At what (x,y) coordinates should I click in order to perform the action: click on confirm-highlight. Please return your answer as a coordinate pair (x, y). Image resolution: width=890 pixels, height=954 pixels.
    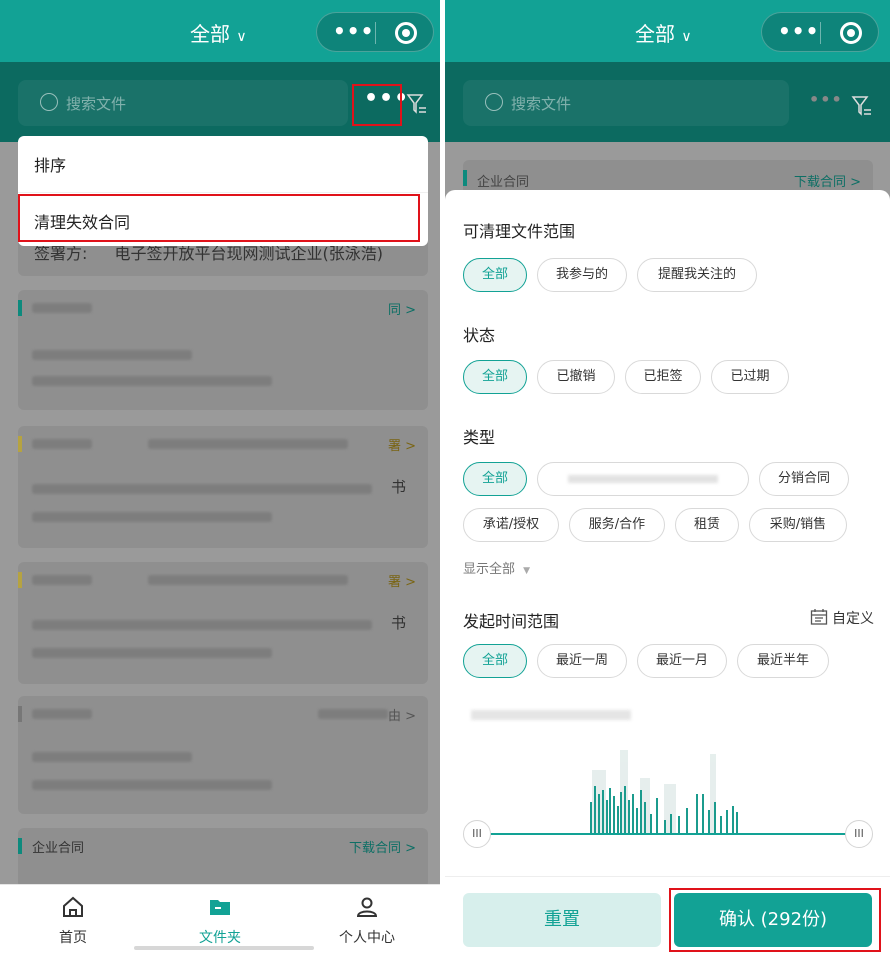
    Looking at the image, I should click on (775, 920).